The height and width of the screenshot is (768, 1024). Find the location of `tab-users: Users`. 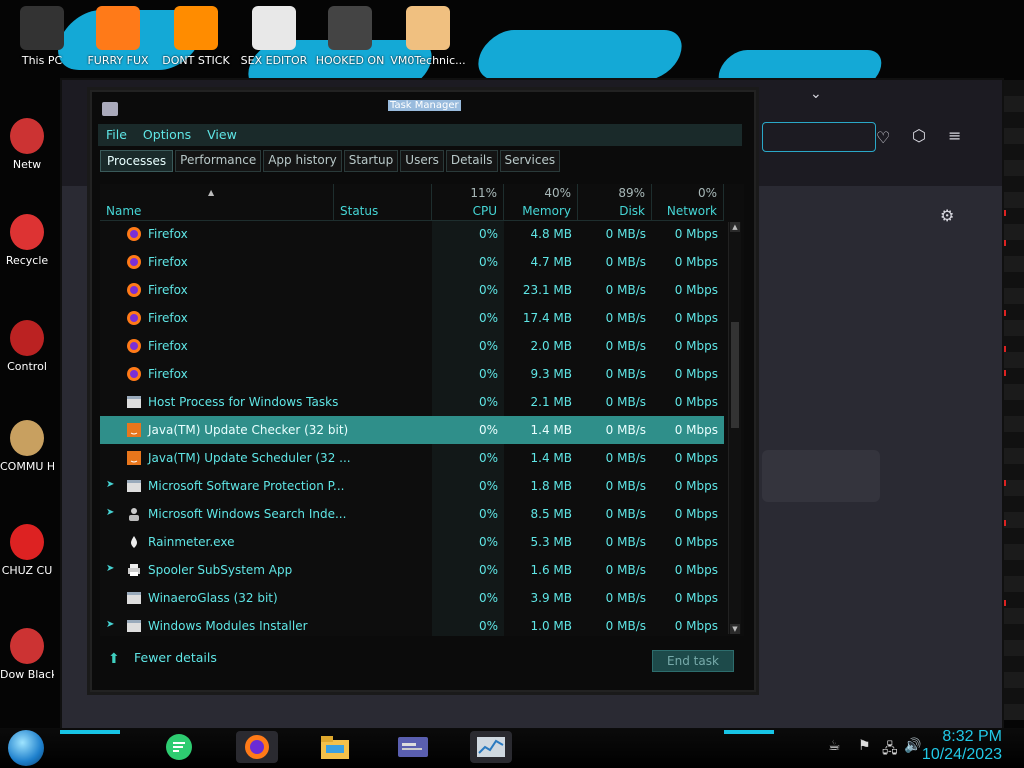

tab-users: Users is located at coordinates (422, 161).